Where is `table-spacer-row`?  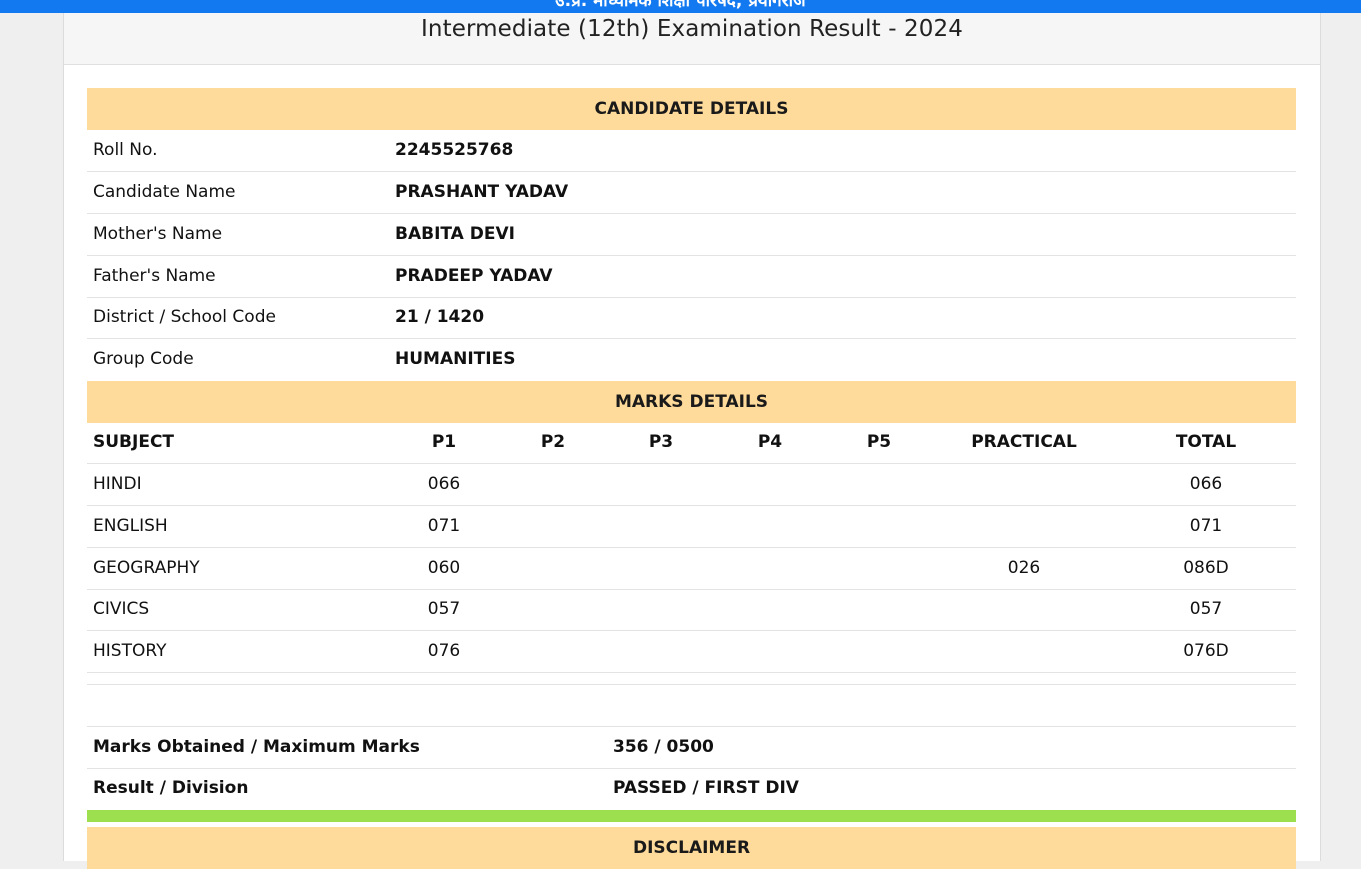
table-spacer-row is located at coordinates (691, 679).